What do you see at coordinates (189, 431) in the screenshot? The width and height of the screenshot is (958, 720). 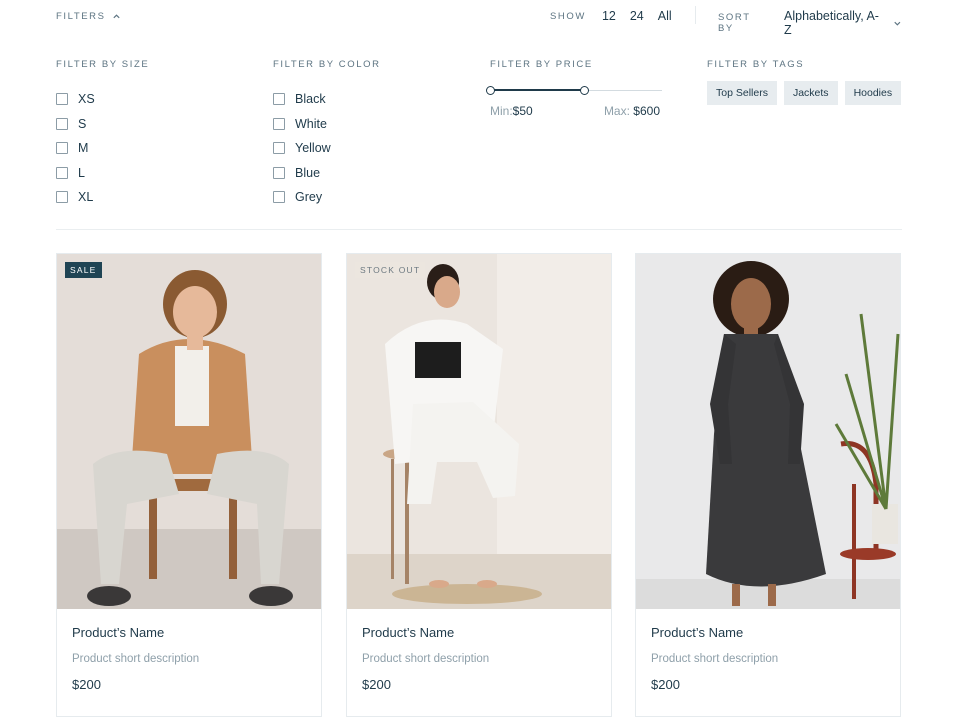 I see `product-image: SALE` at bounding box center [189, 431].